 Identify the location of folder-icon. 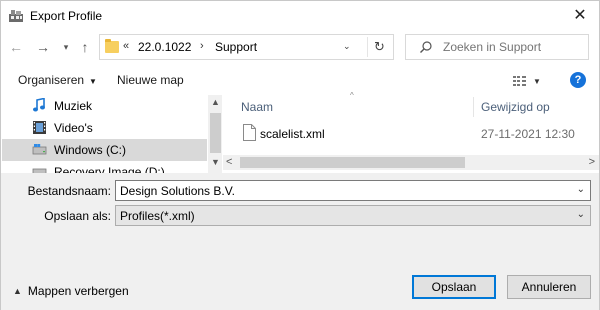
(112, 46).